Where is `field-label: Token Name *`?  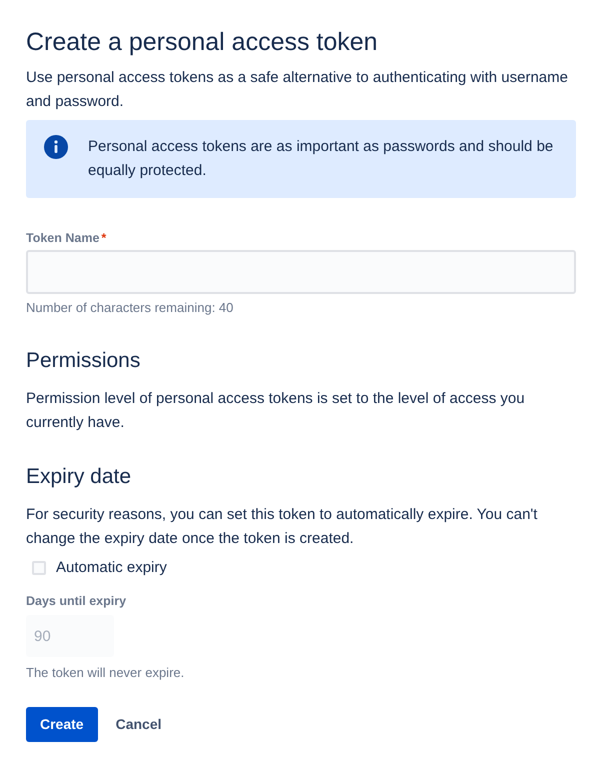 field-label: Token Name * is located at coordinates (67, 238).